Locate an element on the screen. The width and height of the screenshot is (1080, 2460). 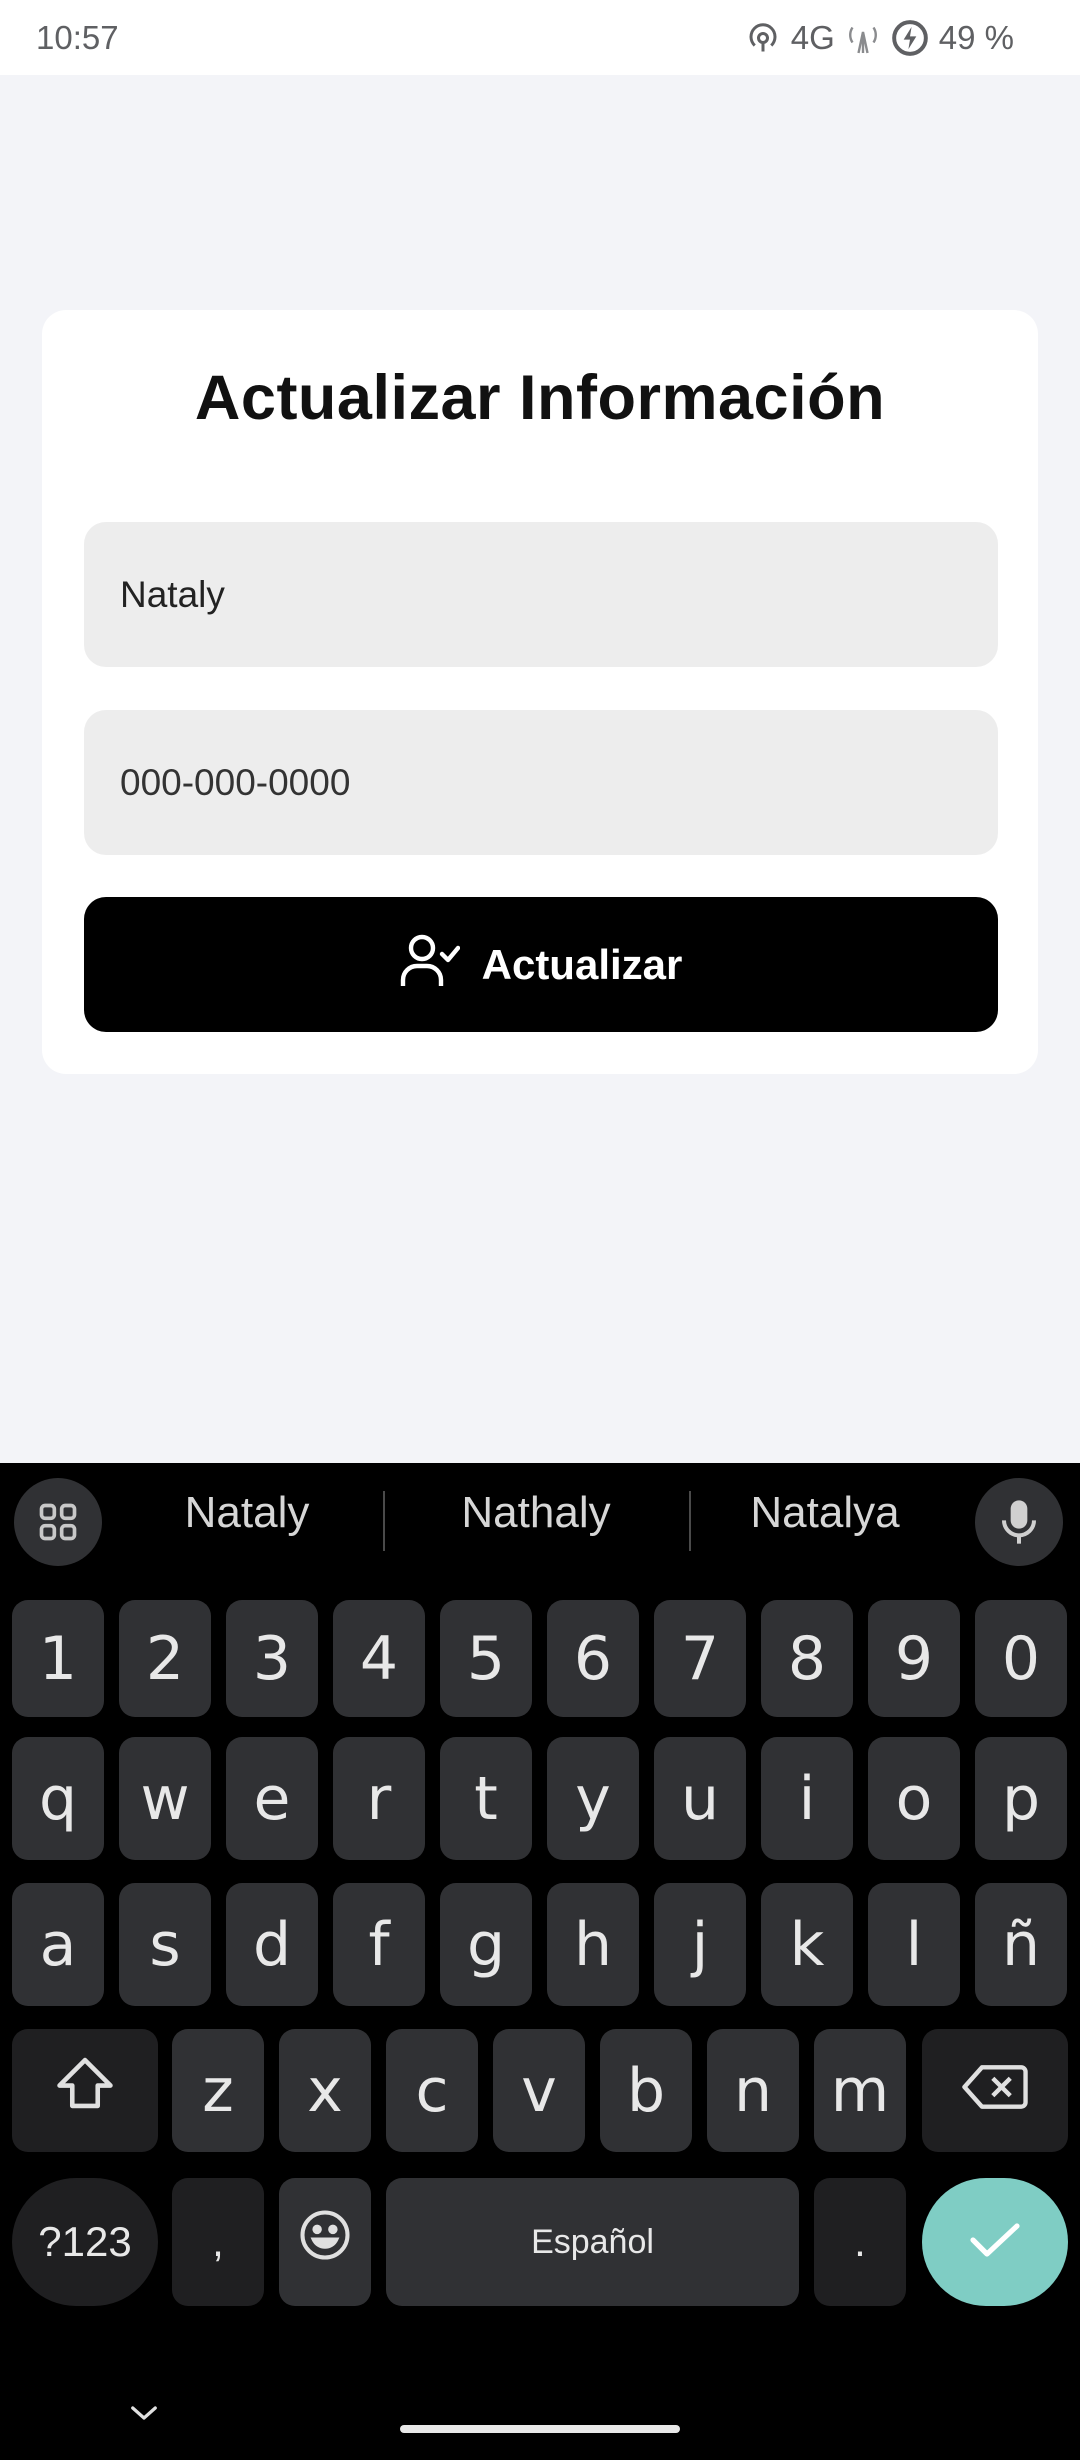
shift-icon is located at coordinates (85, 2090).